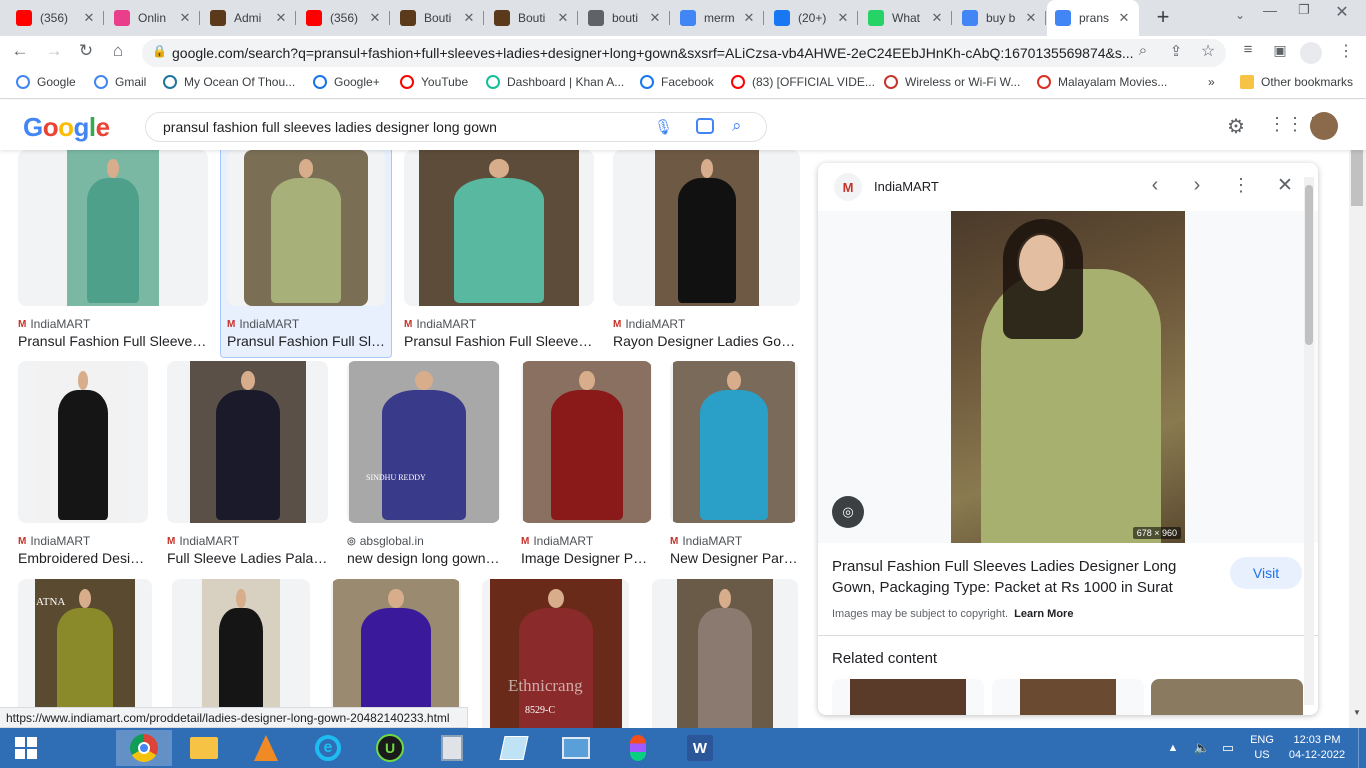 Image resolution: width=1366 pixels, height=768 pixels. Describe the element at coordinates (625, 18) in the screenshot. I see `browser-tab: bouti ✕` at that location.